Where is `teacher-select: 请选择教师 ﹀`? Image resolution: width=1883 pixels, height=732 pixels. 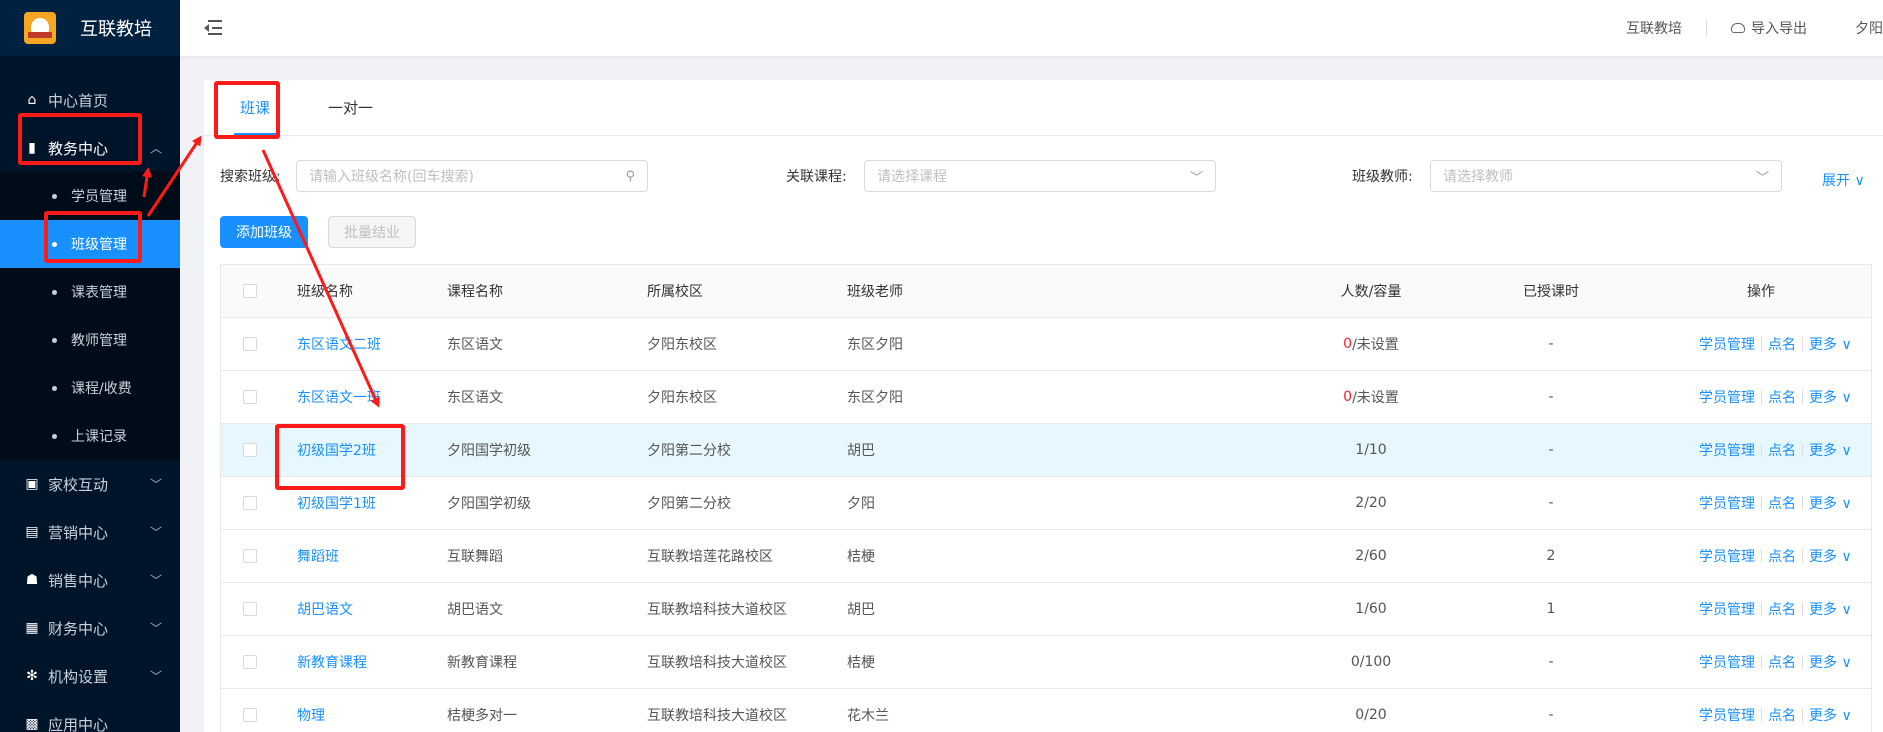
teacher-select: 请选择教师 ﹀ is located at coordinates (1606, 176).